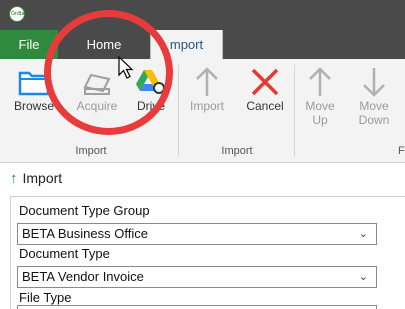 The image size is (405, 309). I want to click on document-type-value: BETA Vendor Invoice, so click(83, 276).